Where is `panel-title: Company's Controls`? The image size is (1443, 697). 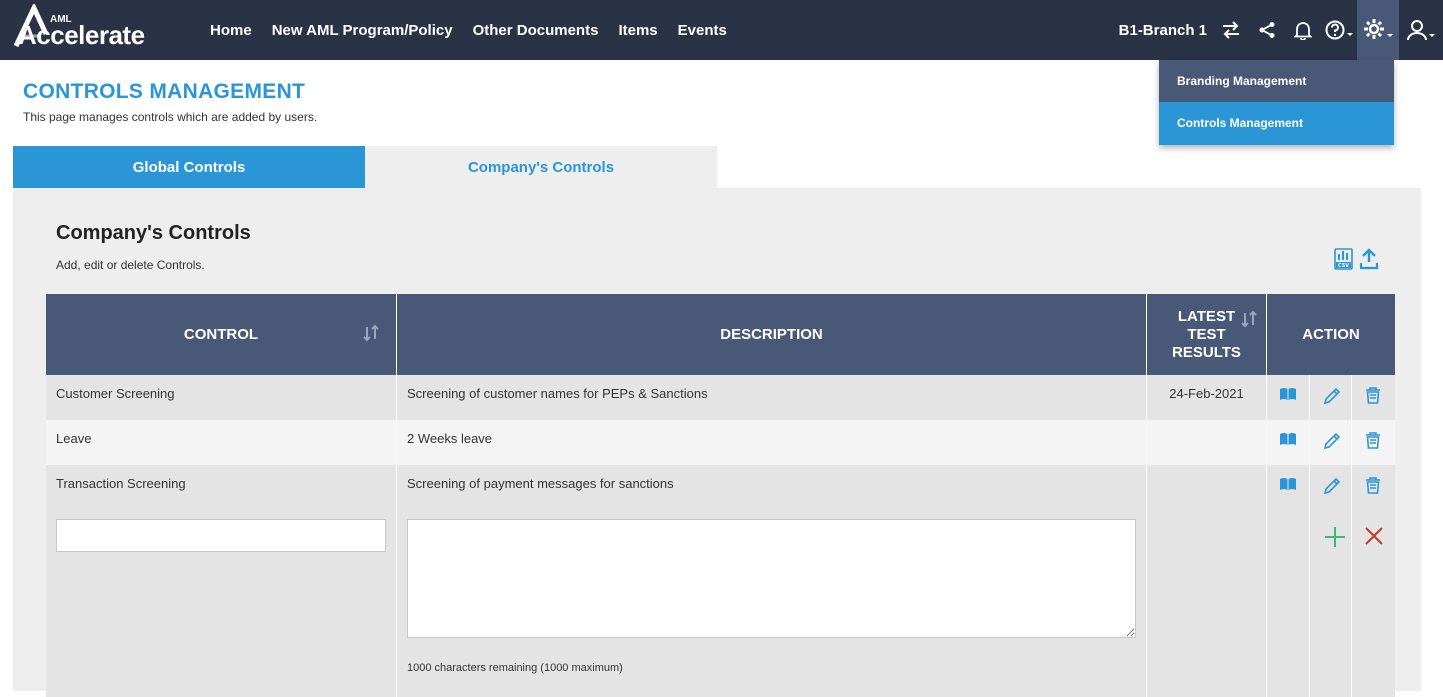 panel-title: Company's Controls is located at coordinates (153, 233).